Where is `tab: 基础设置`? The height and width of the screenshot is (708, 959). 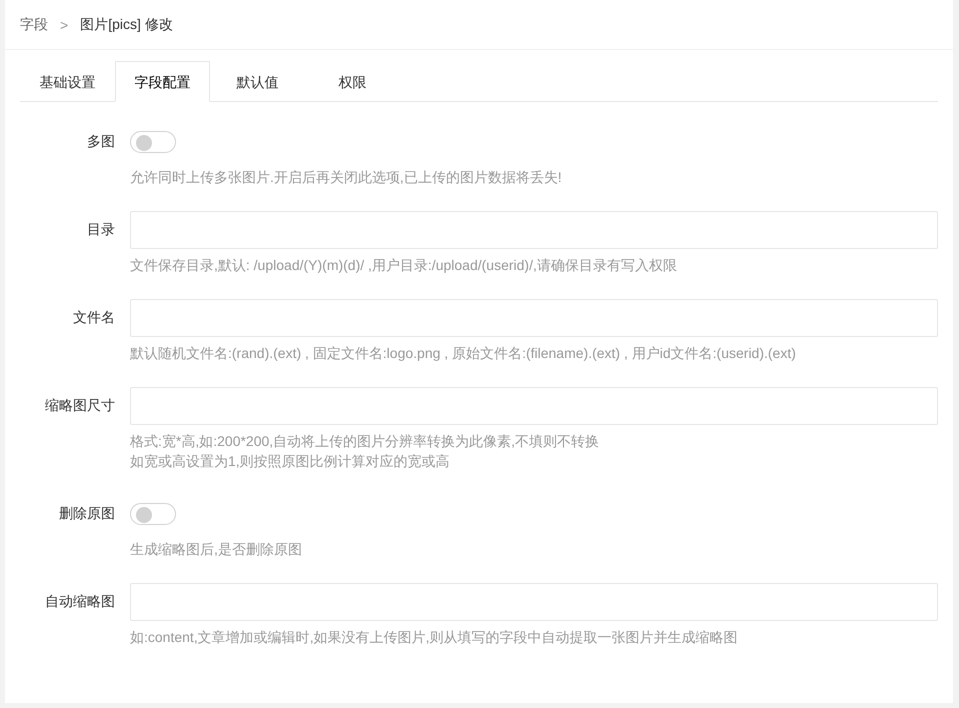
tab: 基础设置 is located at coordinates (67, 81).